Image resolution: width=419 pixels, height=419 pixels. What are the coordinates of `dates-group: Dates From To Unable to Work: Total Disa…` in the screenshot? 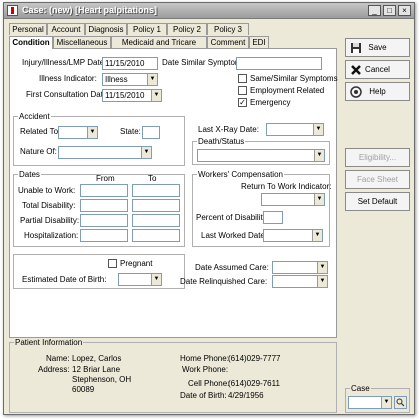 It's located at (99, 208).